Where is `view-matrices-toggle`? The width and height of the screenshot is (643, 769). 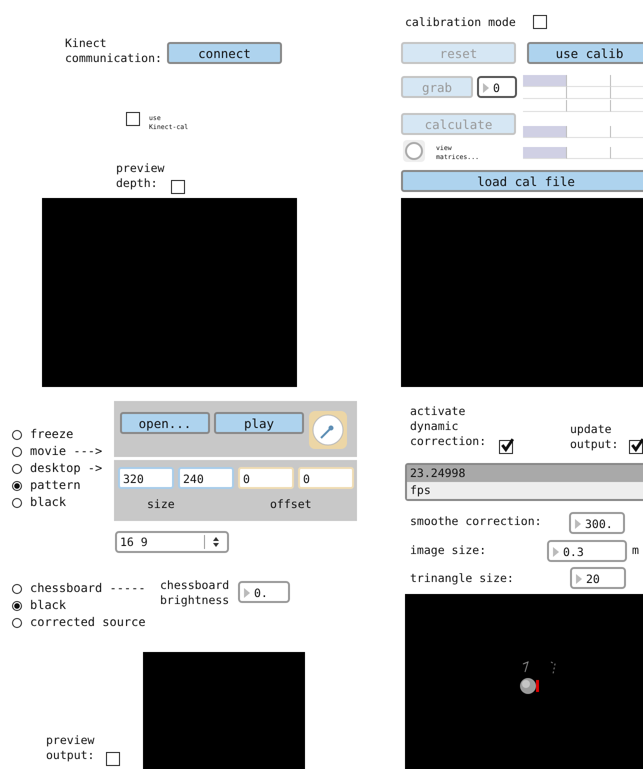
view-matrices-toggle is located at coordinates (414, 151).